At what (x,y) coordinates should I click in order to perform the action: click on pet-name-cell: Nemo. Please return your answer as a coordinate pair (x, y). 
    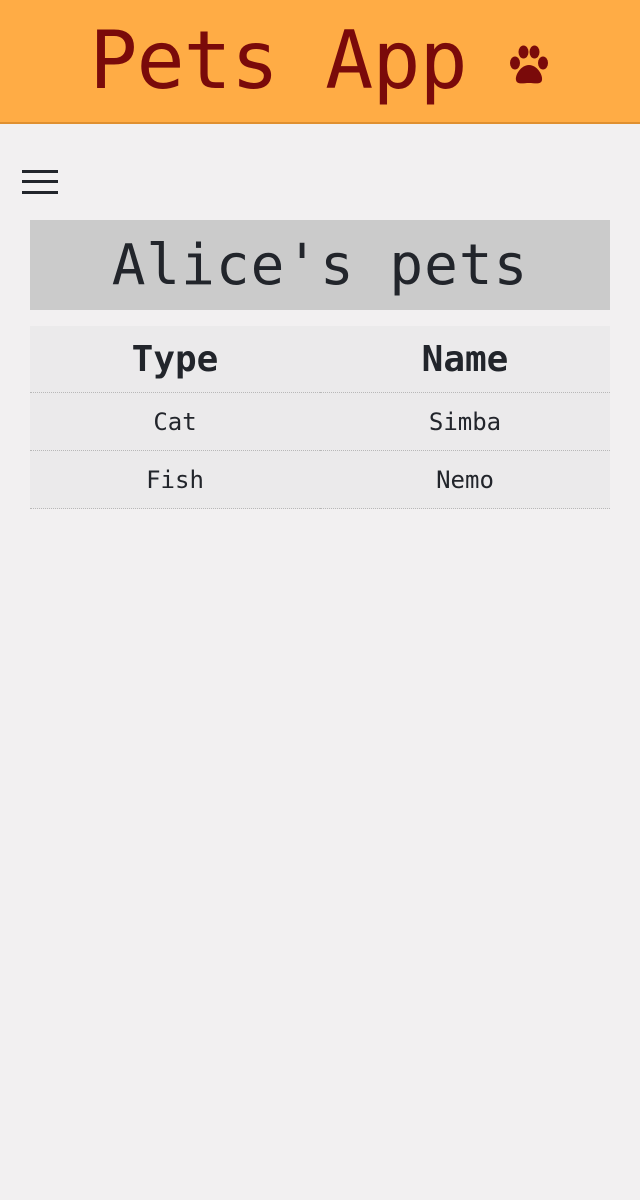
    Looking at the image, I should click on (465, 479).